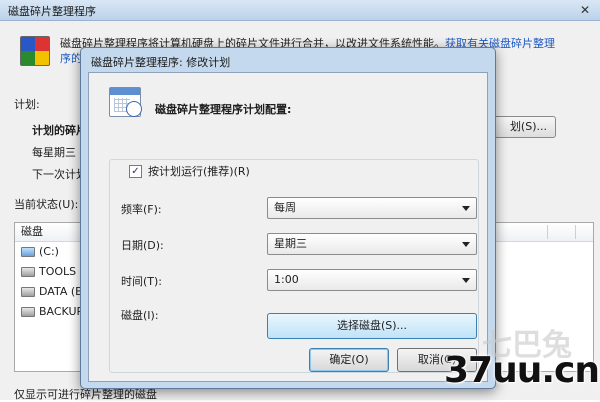 The image size is (600, 402). What do you see at coordinates (59, 174) in the screenshot?
I see `next-run-label: 下一次计划` at bounding box center [59, 174].